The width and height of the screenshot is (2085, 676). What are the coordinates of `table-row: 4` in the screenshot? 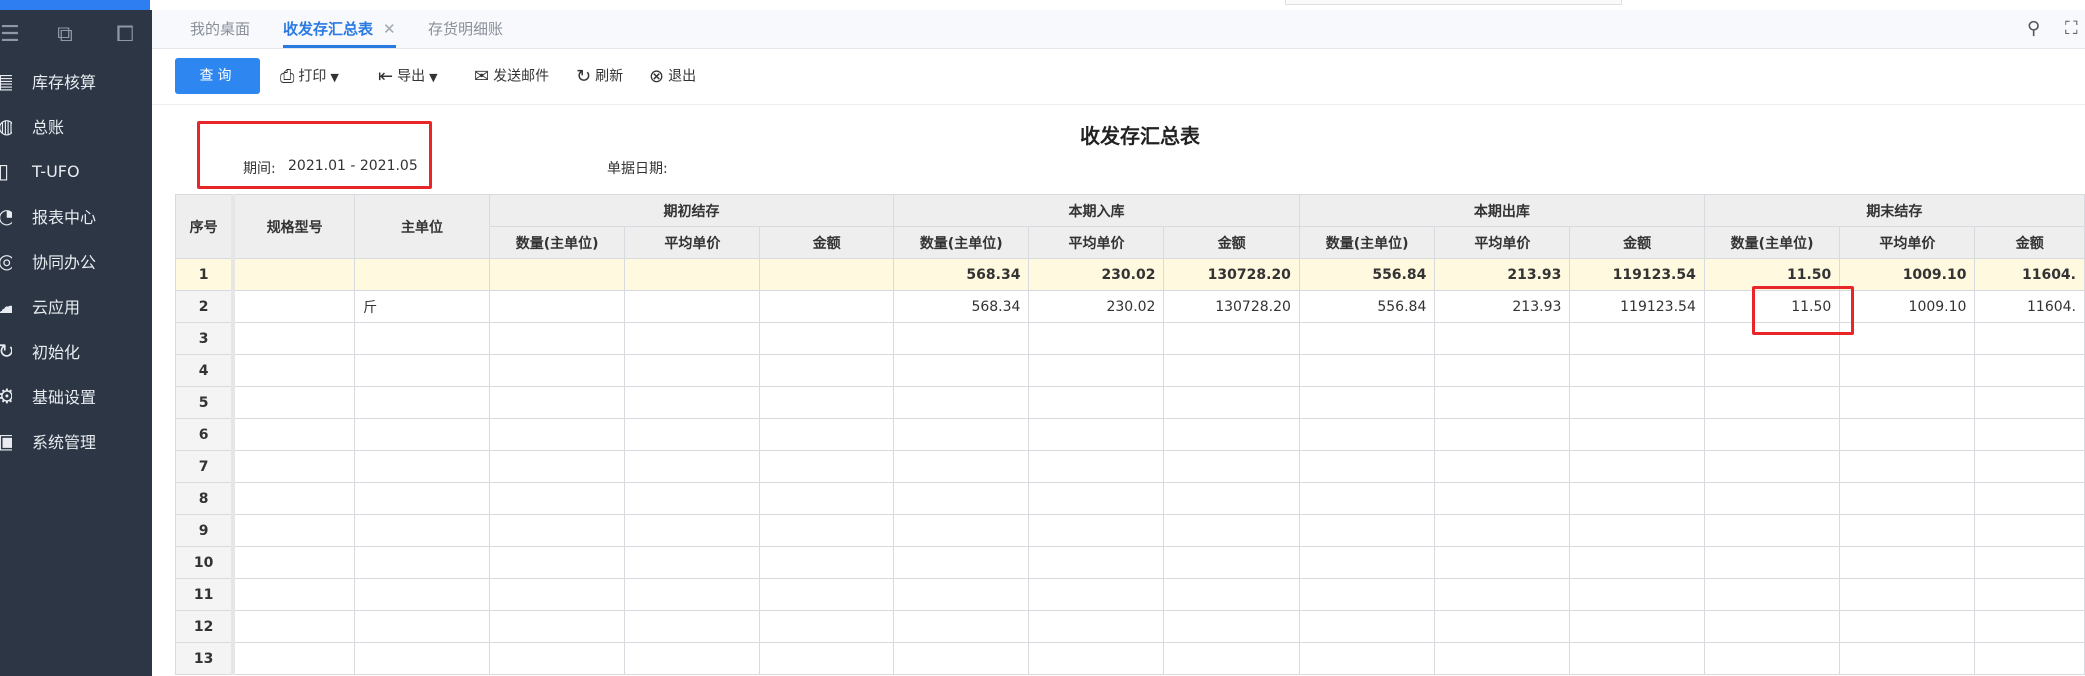 It's located at (1130, 370).